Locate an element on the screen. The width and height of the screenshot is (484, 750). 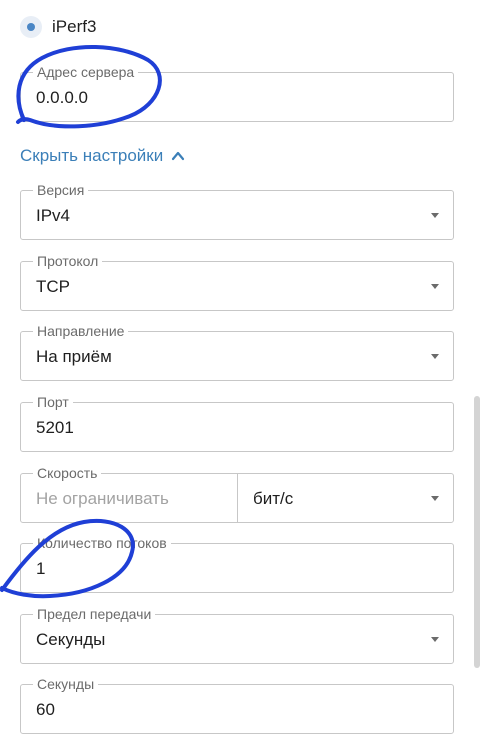
iperf3-label: iPerf3 is located at coordinates (74, 26).